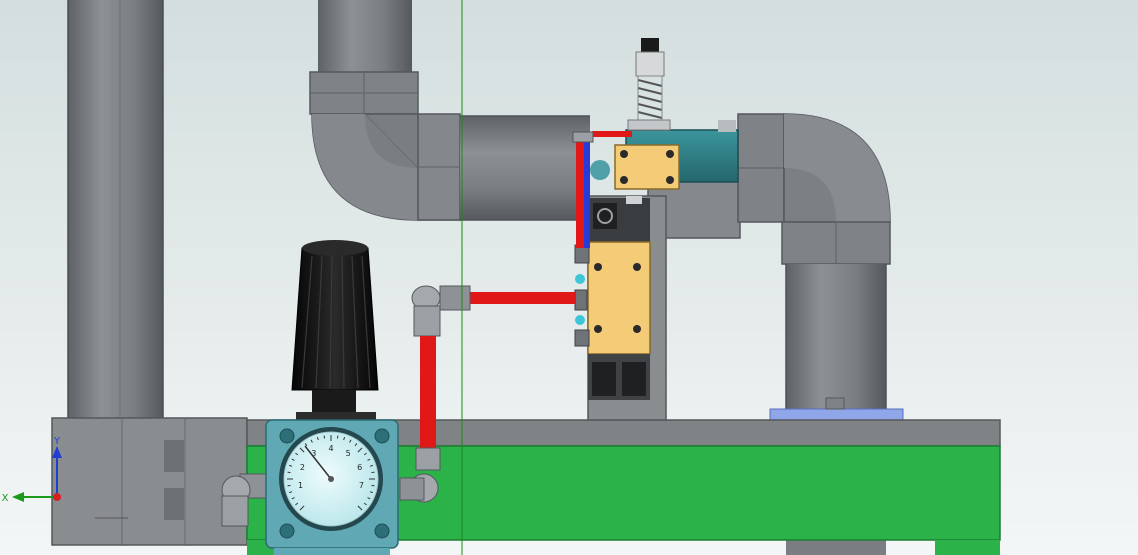 The width and height of the screenshot is (1138, 555). Describe the element at coordinates (330, 448) in the screenshot. I see `gauge-scale-label: 4` at that location.